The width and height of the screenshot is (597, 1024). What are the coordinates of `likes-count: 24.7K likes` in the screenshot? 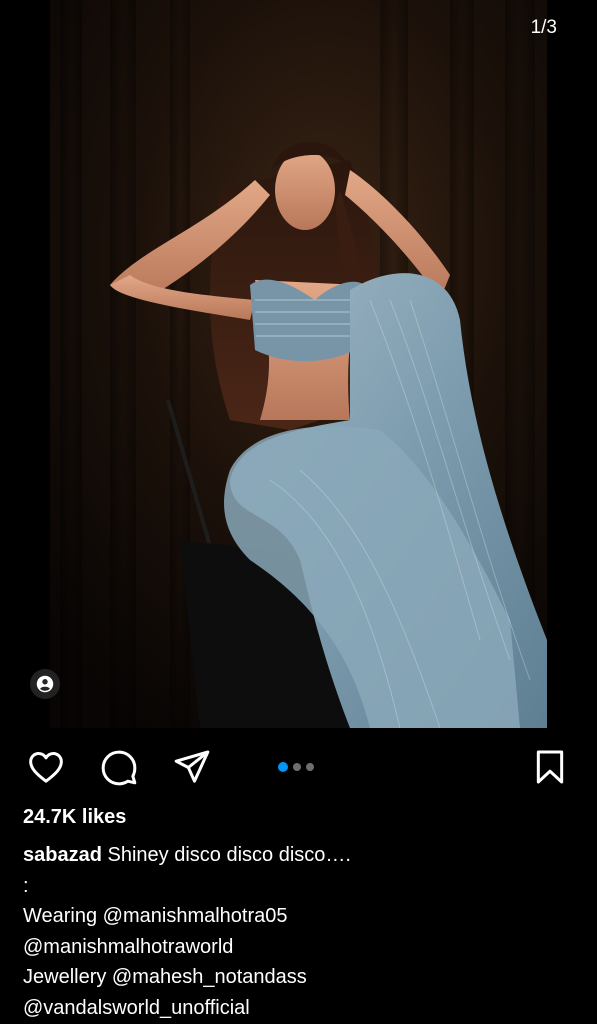 It's located at (74, 817).